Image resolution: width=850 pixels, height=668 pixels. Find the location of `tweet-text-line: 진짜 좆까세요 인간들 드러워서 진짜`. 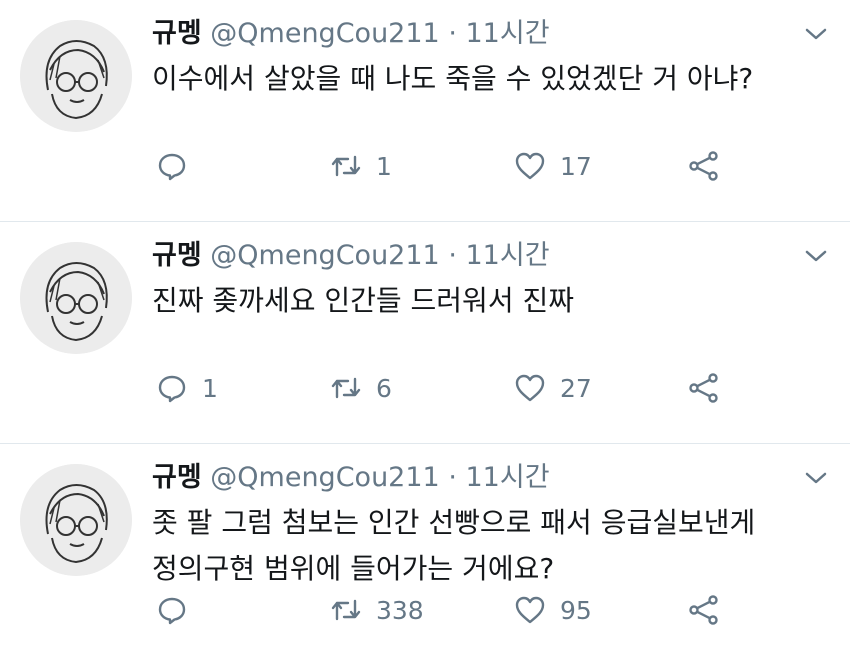

tweet-text-line: 진짜 좆까세요 인간들 드러워서 진짜 is located at coordinates (363, 300).